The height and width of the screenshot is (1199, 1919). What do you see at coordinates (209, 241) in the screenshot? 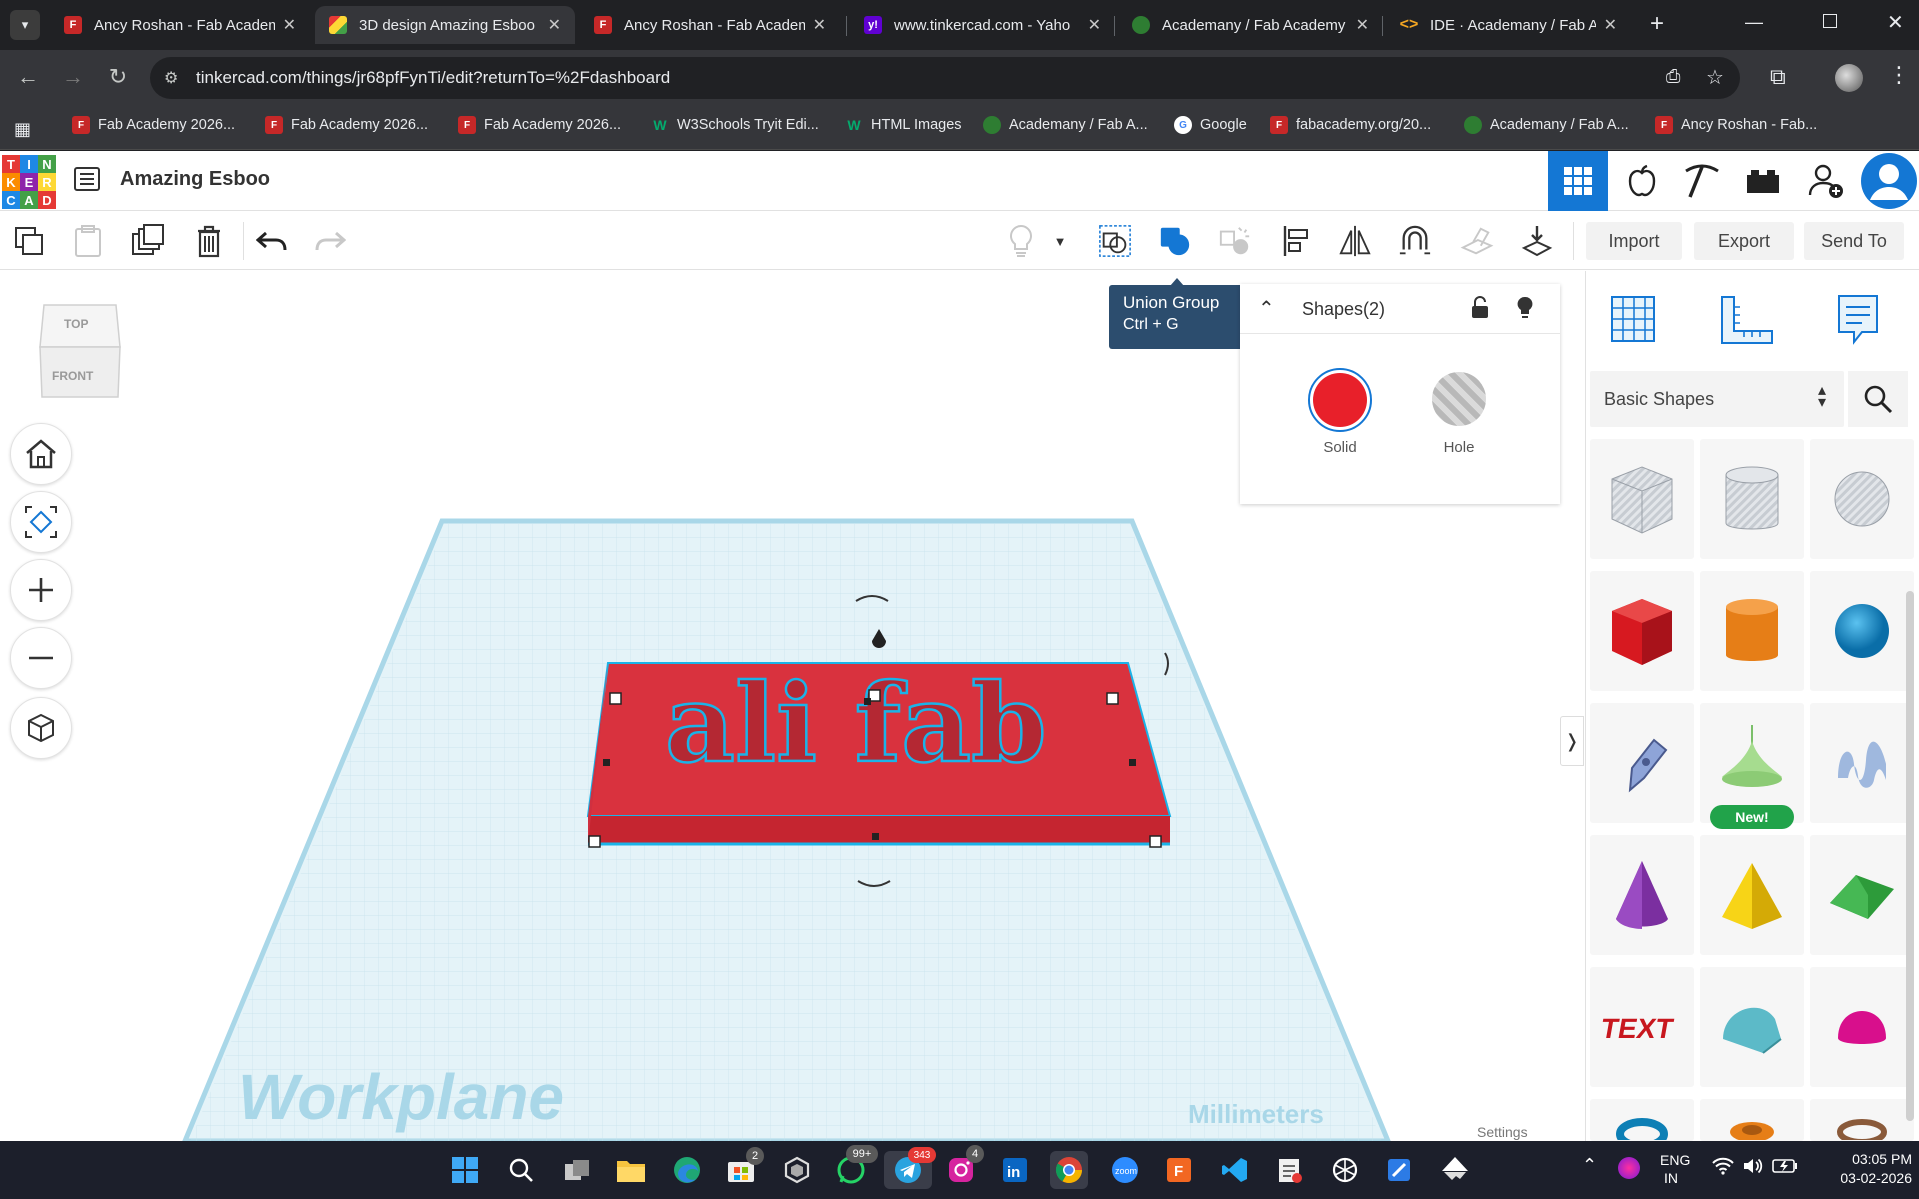
I see `delete-button` at bounding box center [209, 241].